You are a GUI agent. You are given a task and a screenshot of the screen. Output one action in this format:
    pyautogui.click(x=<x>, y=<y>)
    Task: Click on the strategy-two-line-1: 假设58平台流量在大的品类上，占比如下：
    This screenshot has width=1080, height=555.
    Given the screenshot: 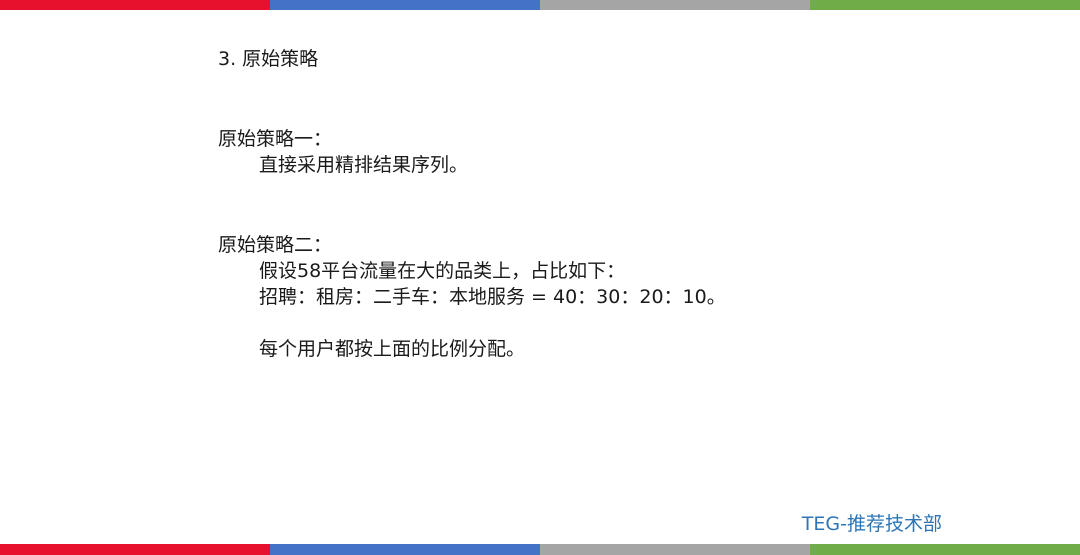 What is the action you would take?
    pyautogui.click(x=442, y=271)
    